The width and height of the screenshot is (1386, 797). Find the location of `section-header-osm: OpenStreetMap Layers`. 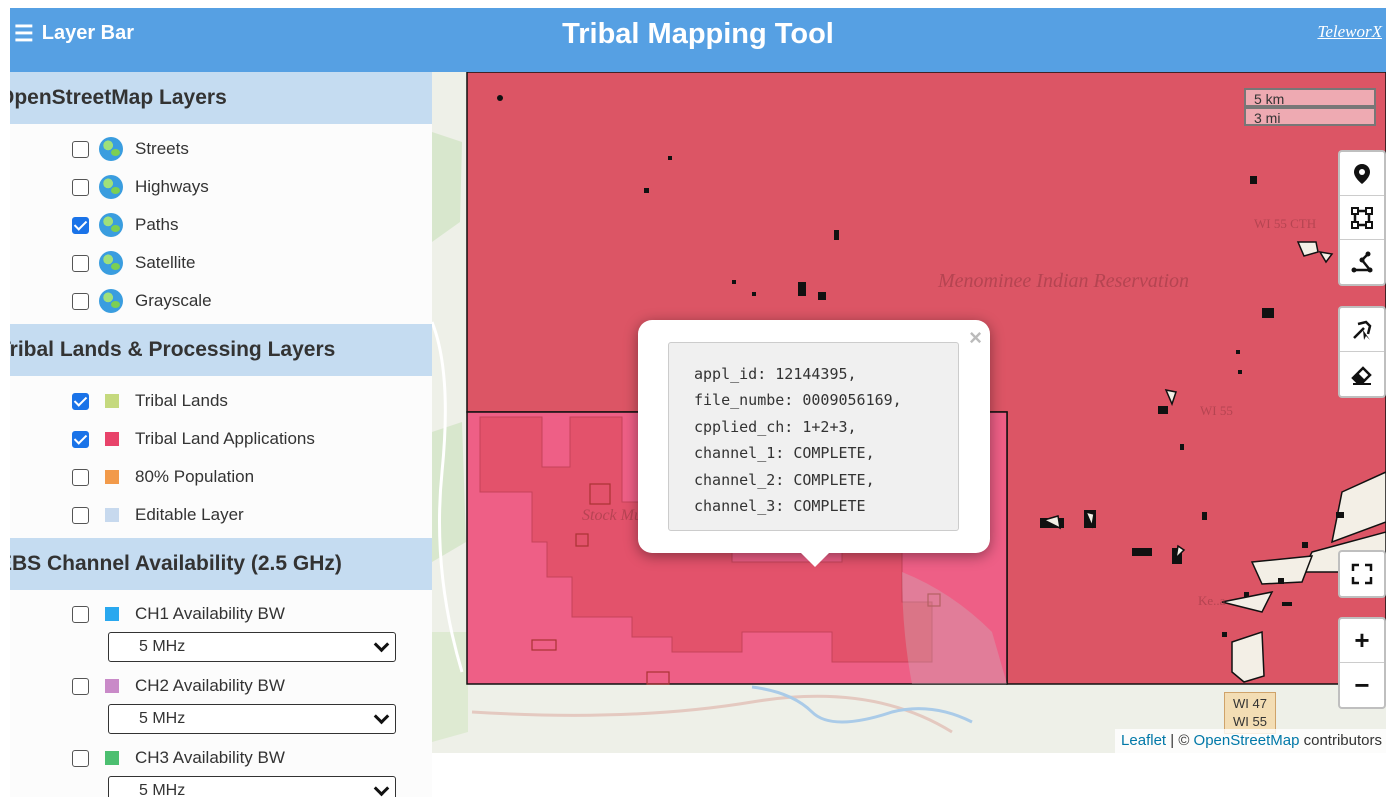

section-header-osm: OpenStreetMap Layers is located at coordinates (221, 98).